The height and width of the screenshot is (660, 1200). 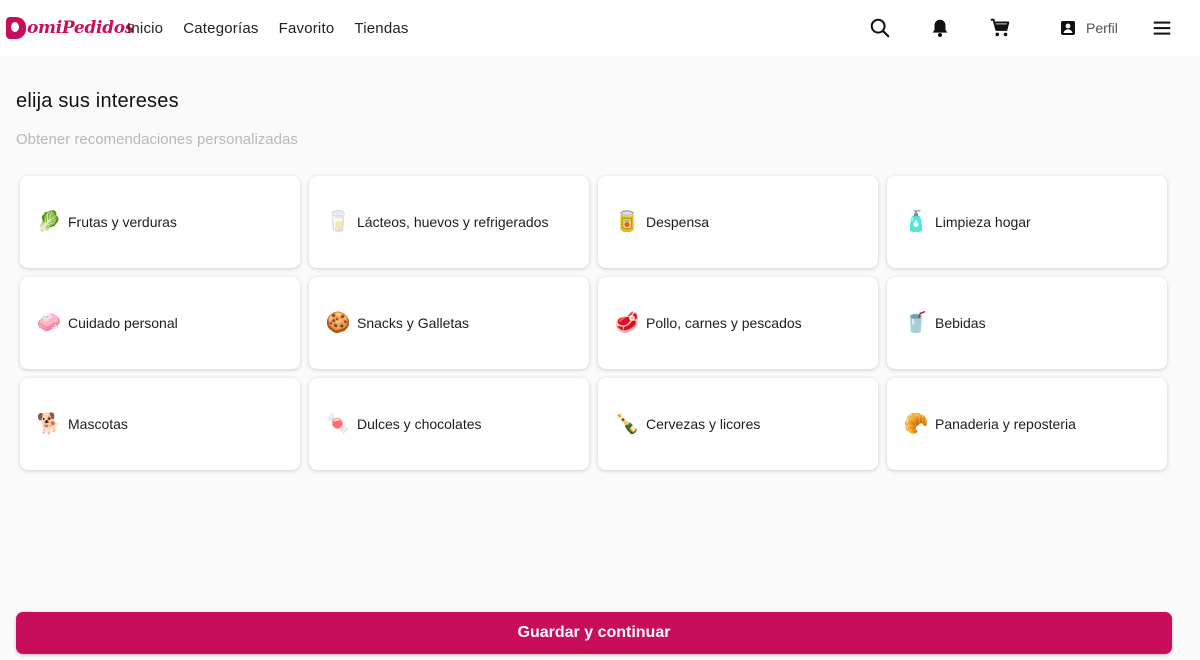 What do you see at coordinates (145, 28) in the screenshot?
I see `nav-inicio: Inicio` at bounding box center [145, 28].